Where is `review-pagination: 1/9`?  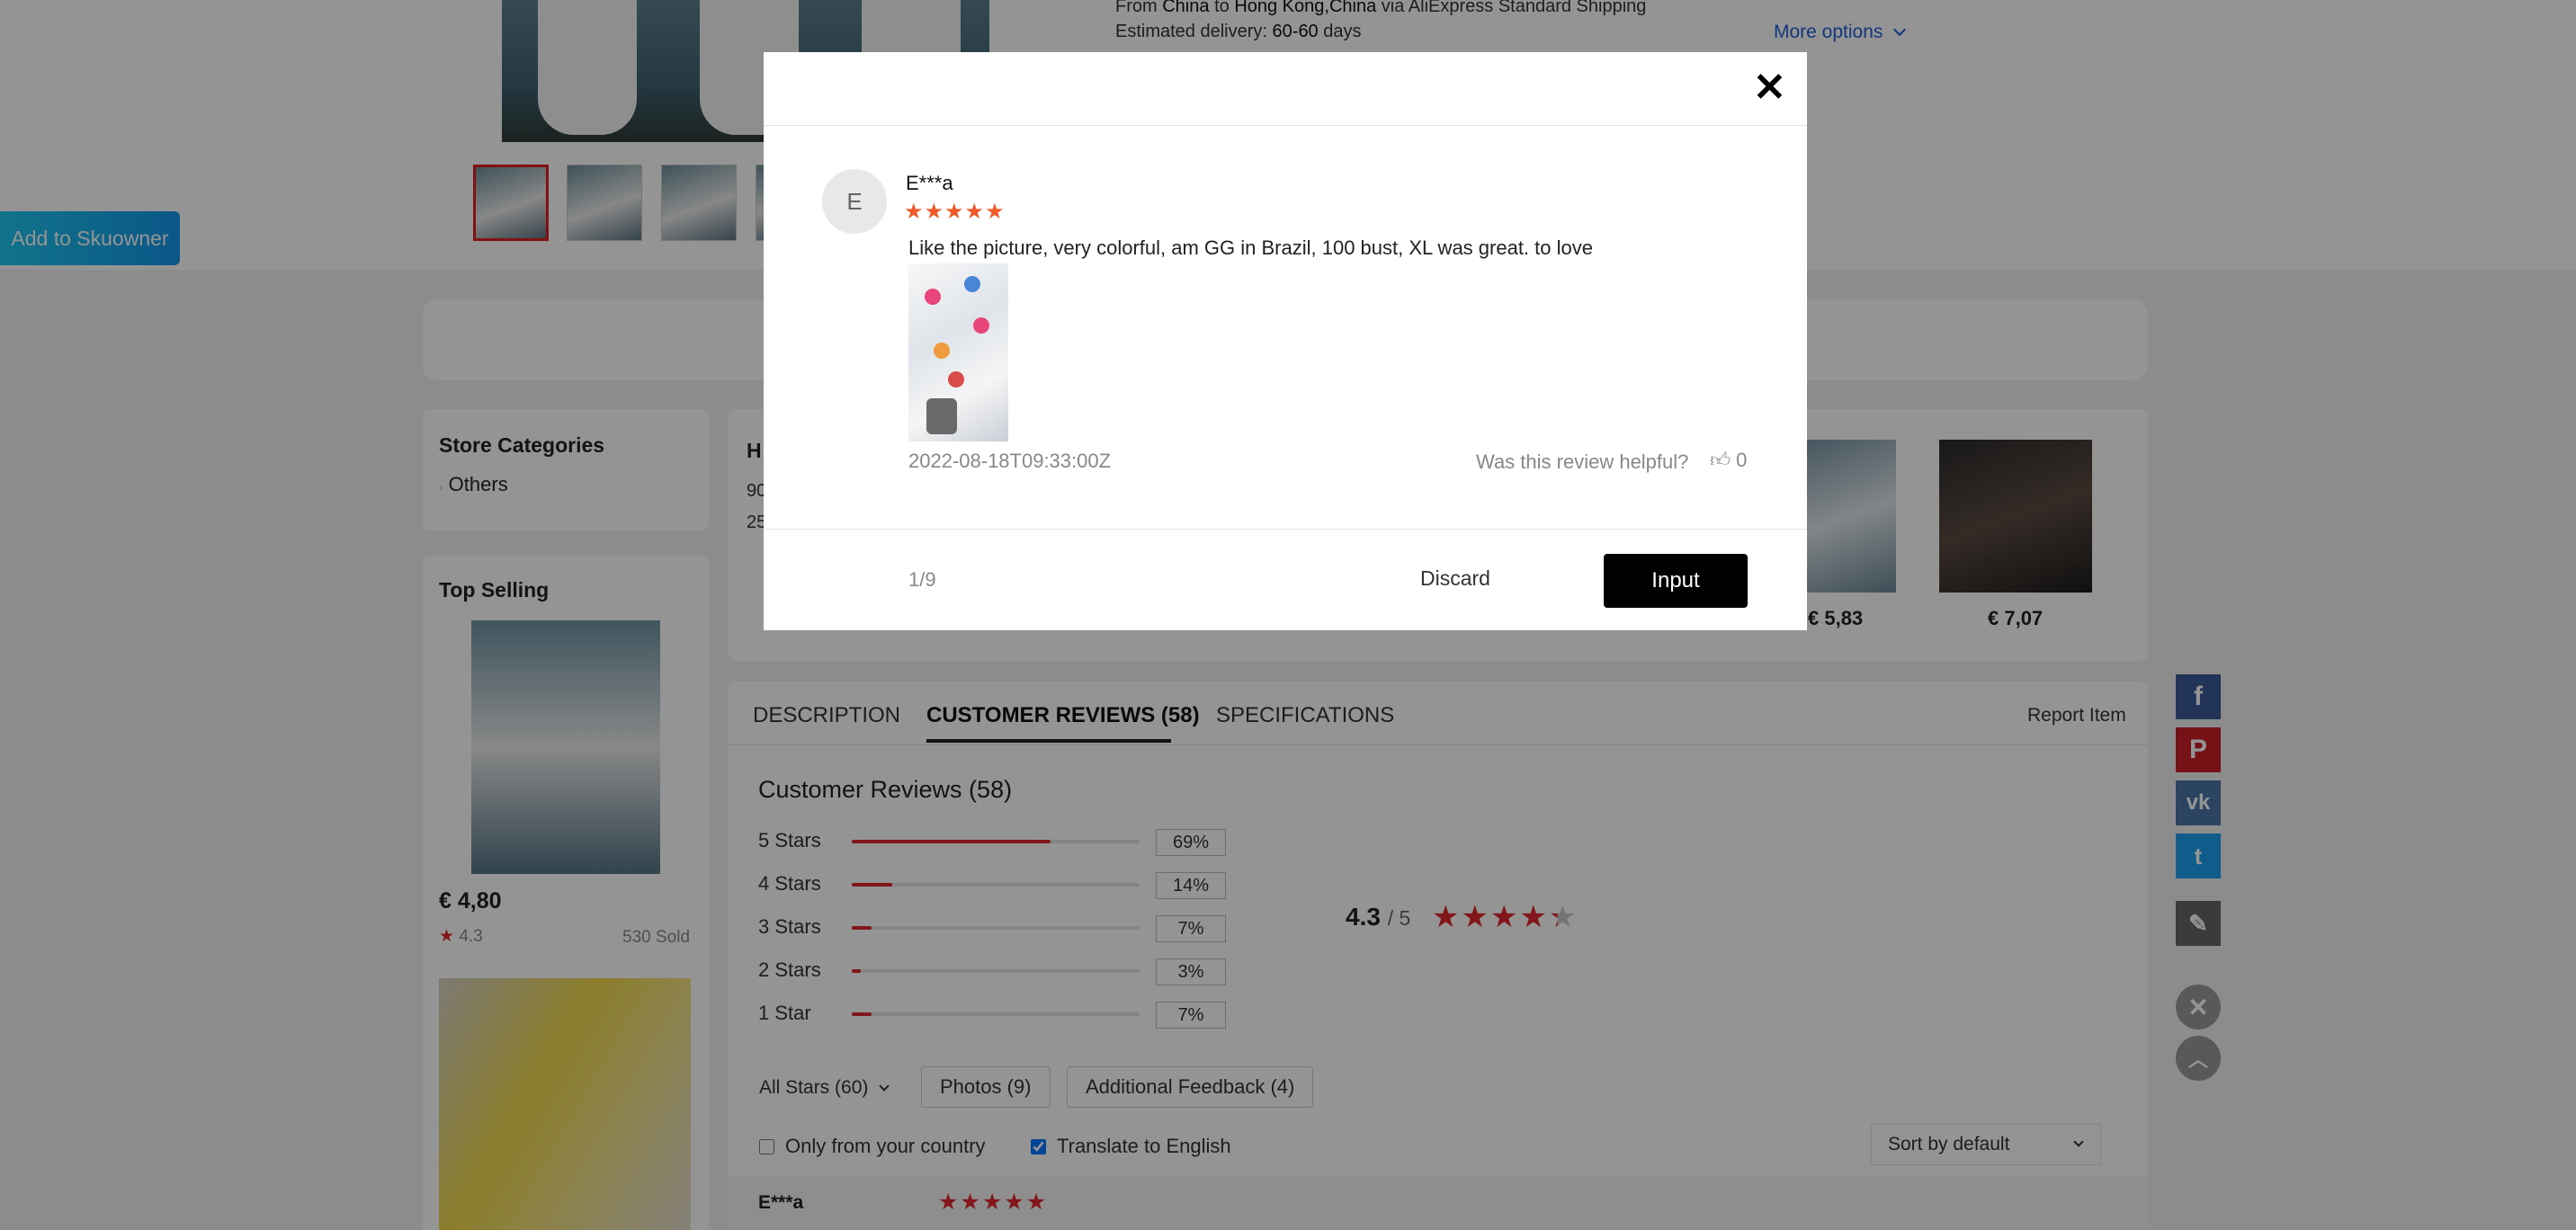
review-pagination: 1/9 is located at coordinates (922, 580).